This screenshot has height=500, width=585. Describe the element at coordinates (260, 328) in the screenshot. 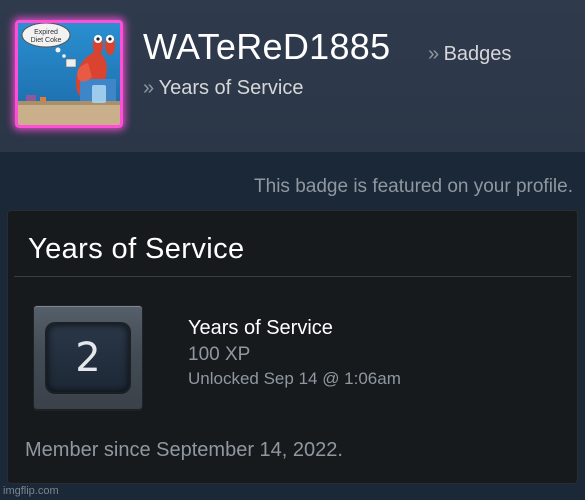

I see `badge-name: Years of Service` at that location.